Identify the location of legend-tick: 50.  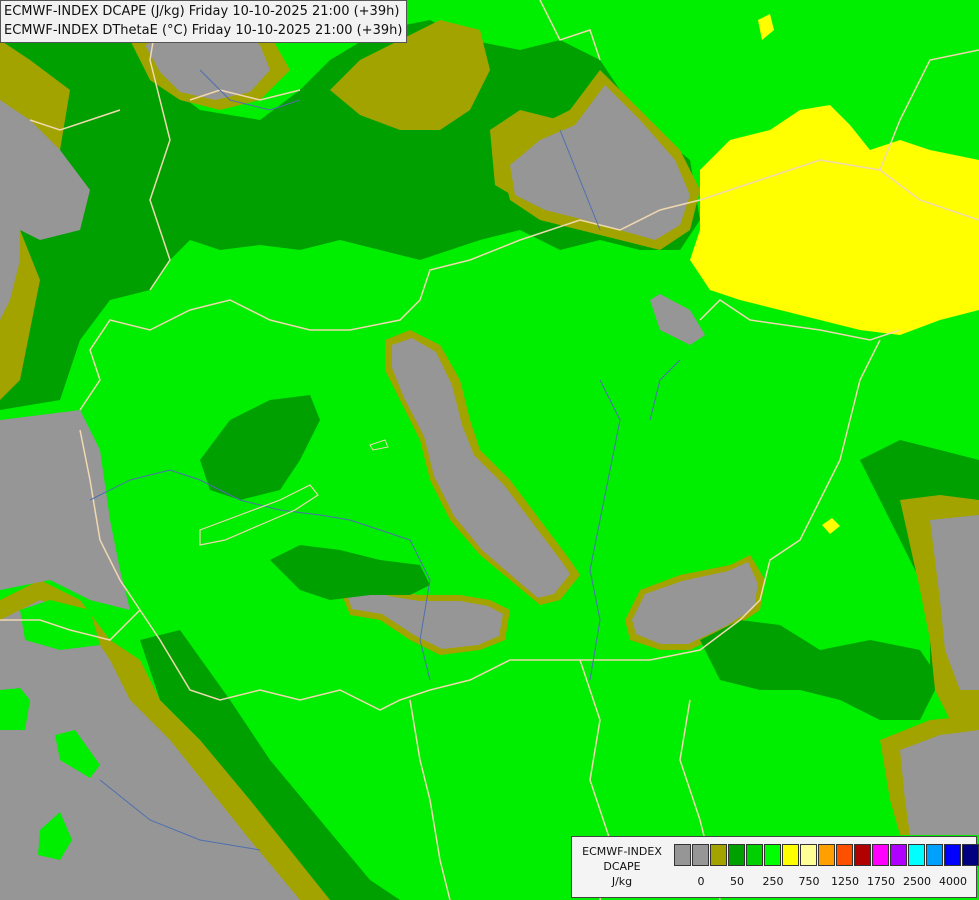
(737, 881).